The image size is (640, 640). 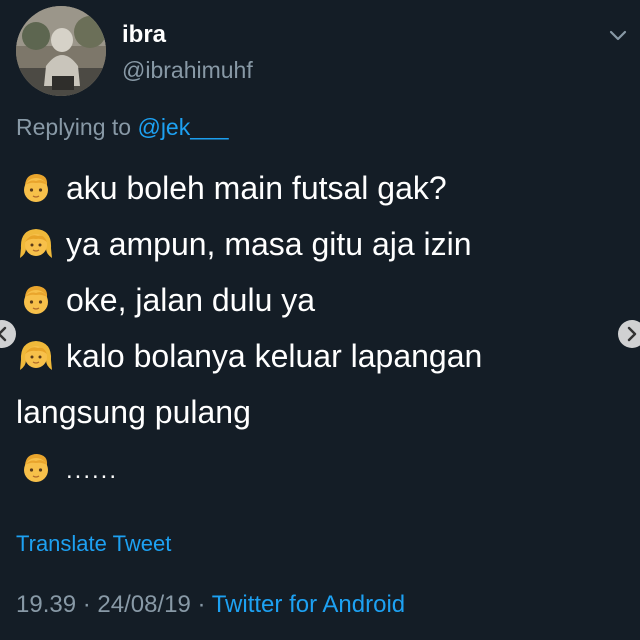 I want to click on tweet-line-text: langsung pulang, so click(x=133, y=411).